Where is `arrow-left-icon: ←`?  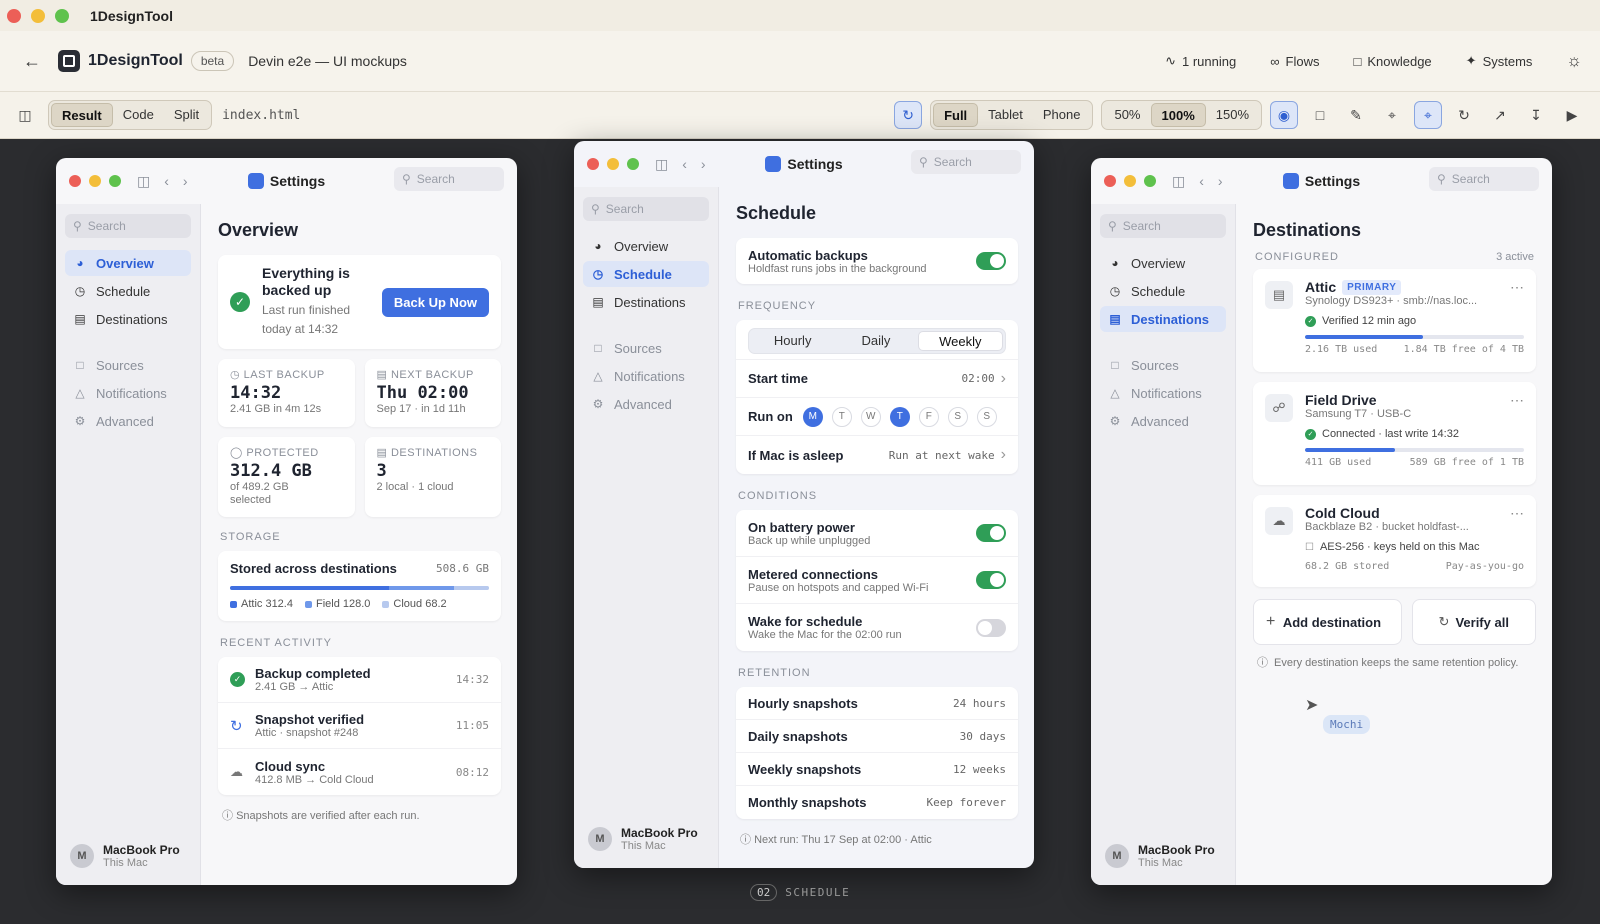
arrow-left-icon: ← is located at coordinates (32, 61).